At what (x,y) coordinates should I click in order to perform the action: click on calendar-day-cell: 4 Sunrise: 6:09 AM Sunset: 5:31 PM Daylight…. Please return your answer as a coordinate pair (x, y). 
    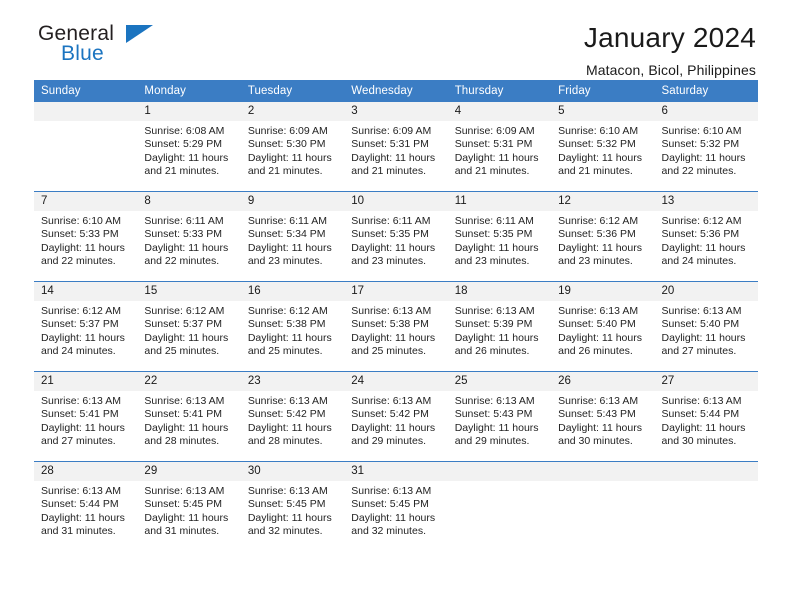
    Looking at the image, I should click on (499, 147).